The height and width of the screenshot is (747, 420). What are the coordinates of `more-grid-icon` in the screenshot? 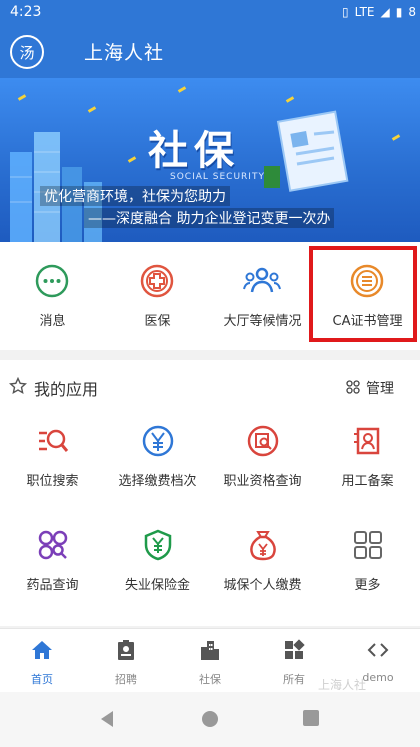 It's located at (368, 545).